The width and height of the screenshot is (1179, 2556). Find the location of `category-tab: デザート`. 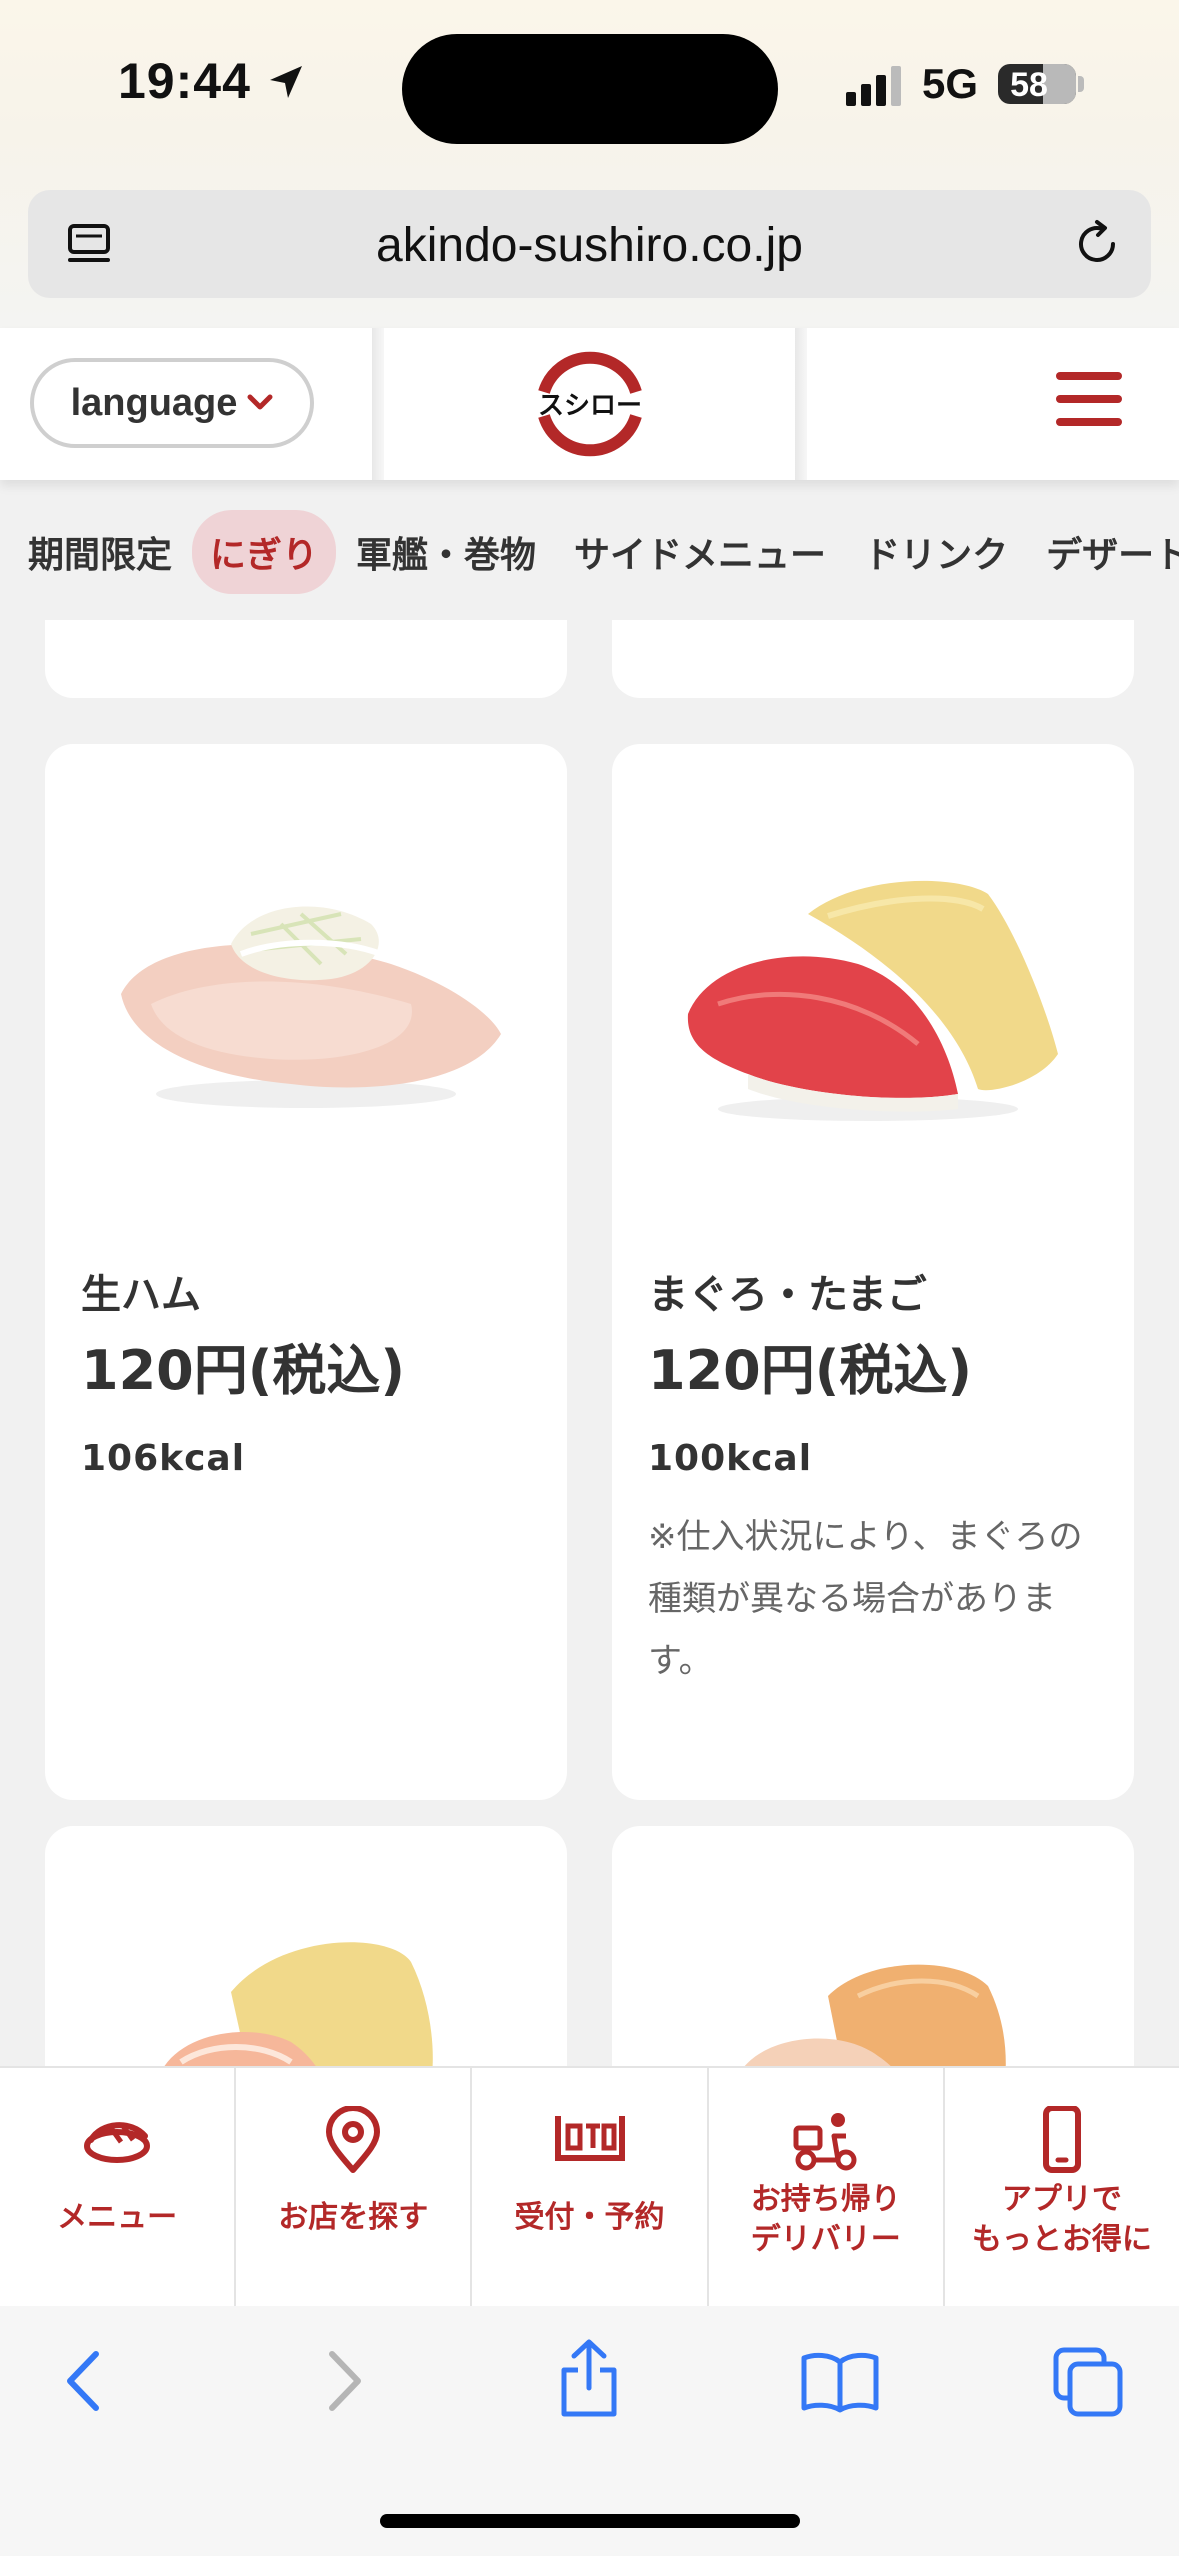

category-tab: デザート is located at coordinates (1103, 552).